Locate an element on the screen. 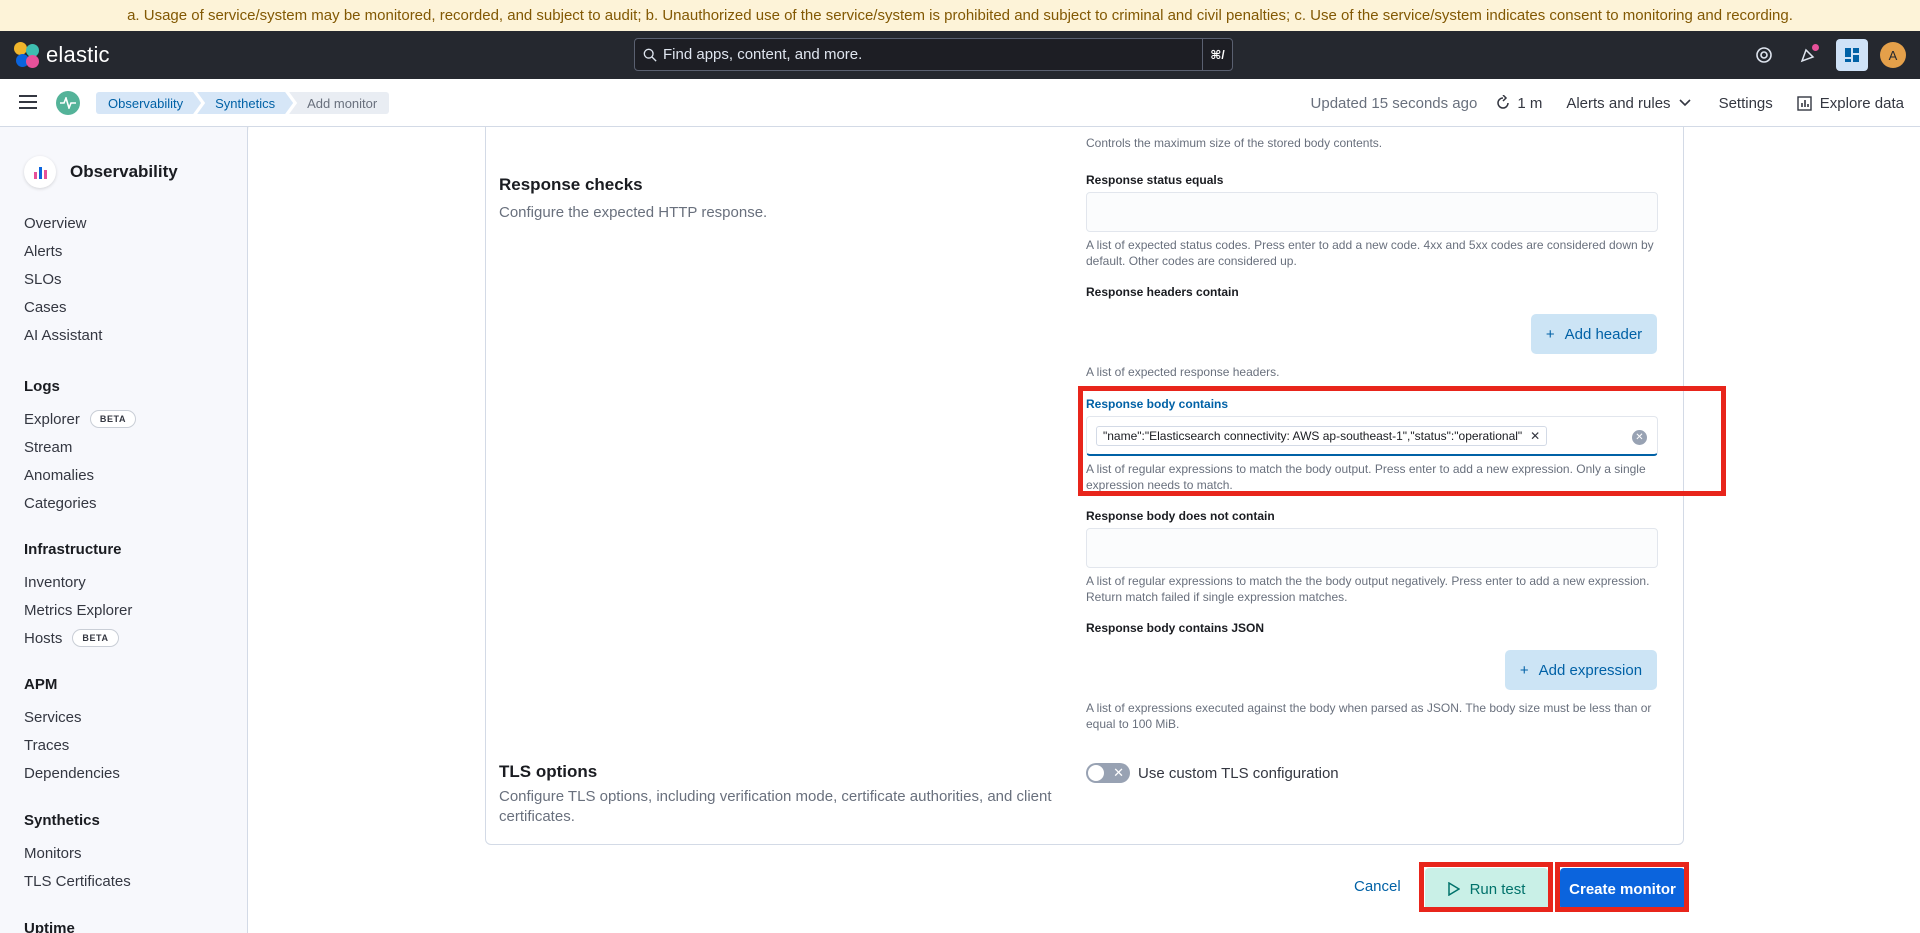 The height and width of the screenshot is (933, 1920). custom-tls-toggle: ✕ is located at coordinates (1108, 773).